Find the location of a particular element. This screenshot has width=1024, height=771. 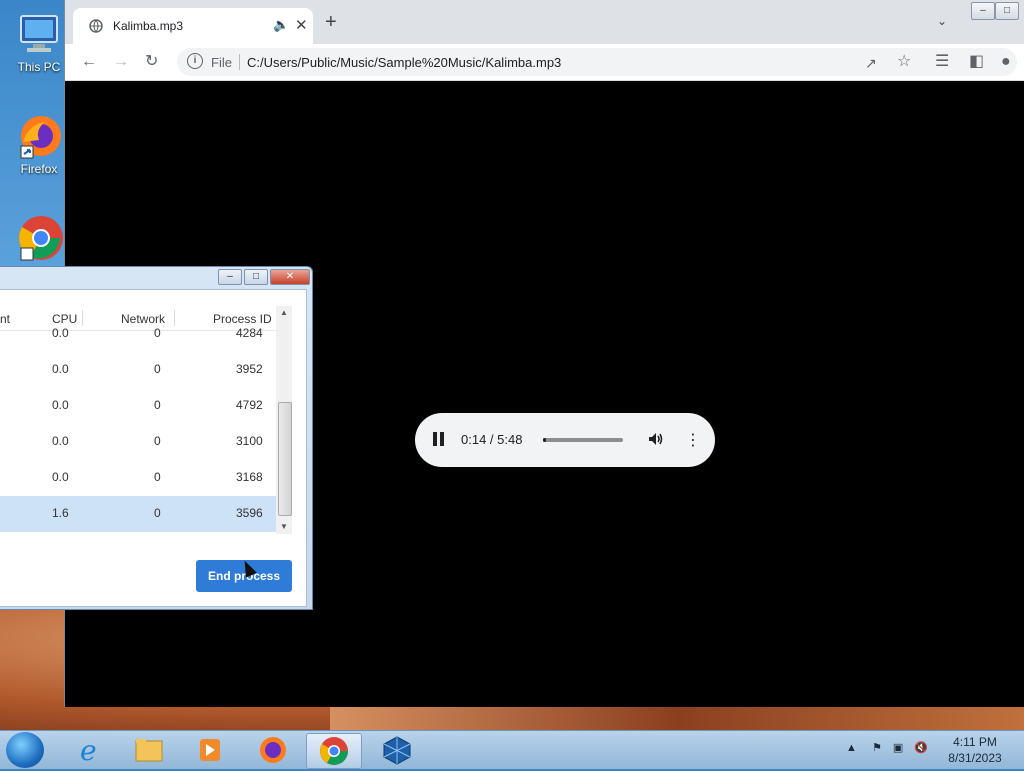

scrollbar-thumb is located at coordinates (285, 459).